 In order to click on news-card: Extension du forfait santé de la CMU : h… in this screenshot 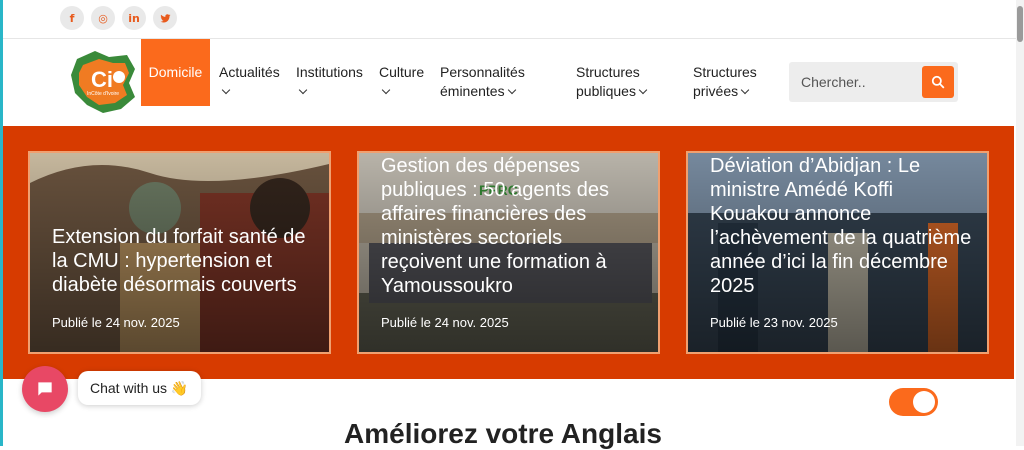, I will do `click(179, 252)`.